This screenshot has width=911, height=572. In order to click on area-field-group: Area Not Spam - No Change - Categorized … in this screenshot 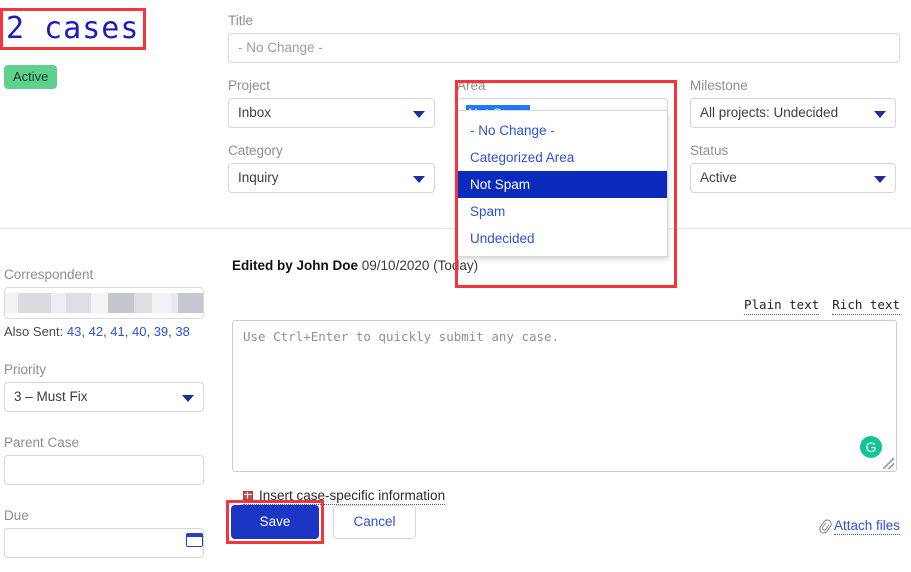, I will do `click(562, 167)`.